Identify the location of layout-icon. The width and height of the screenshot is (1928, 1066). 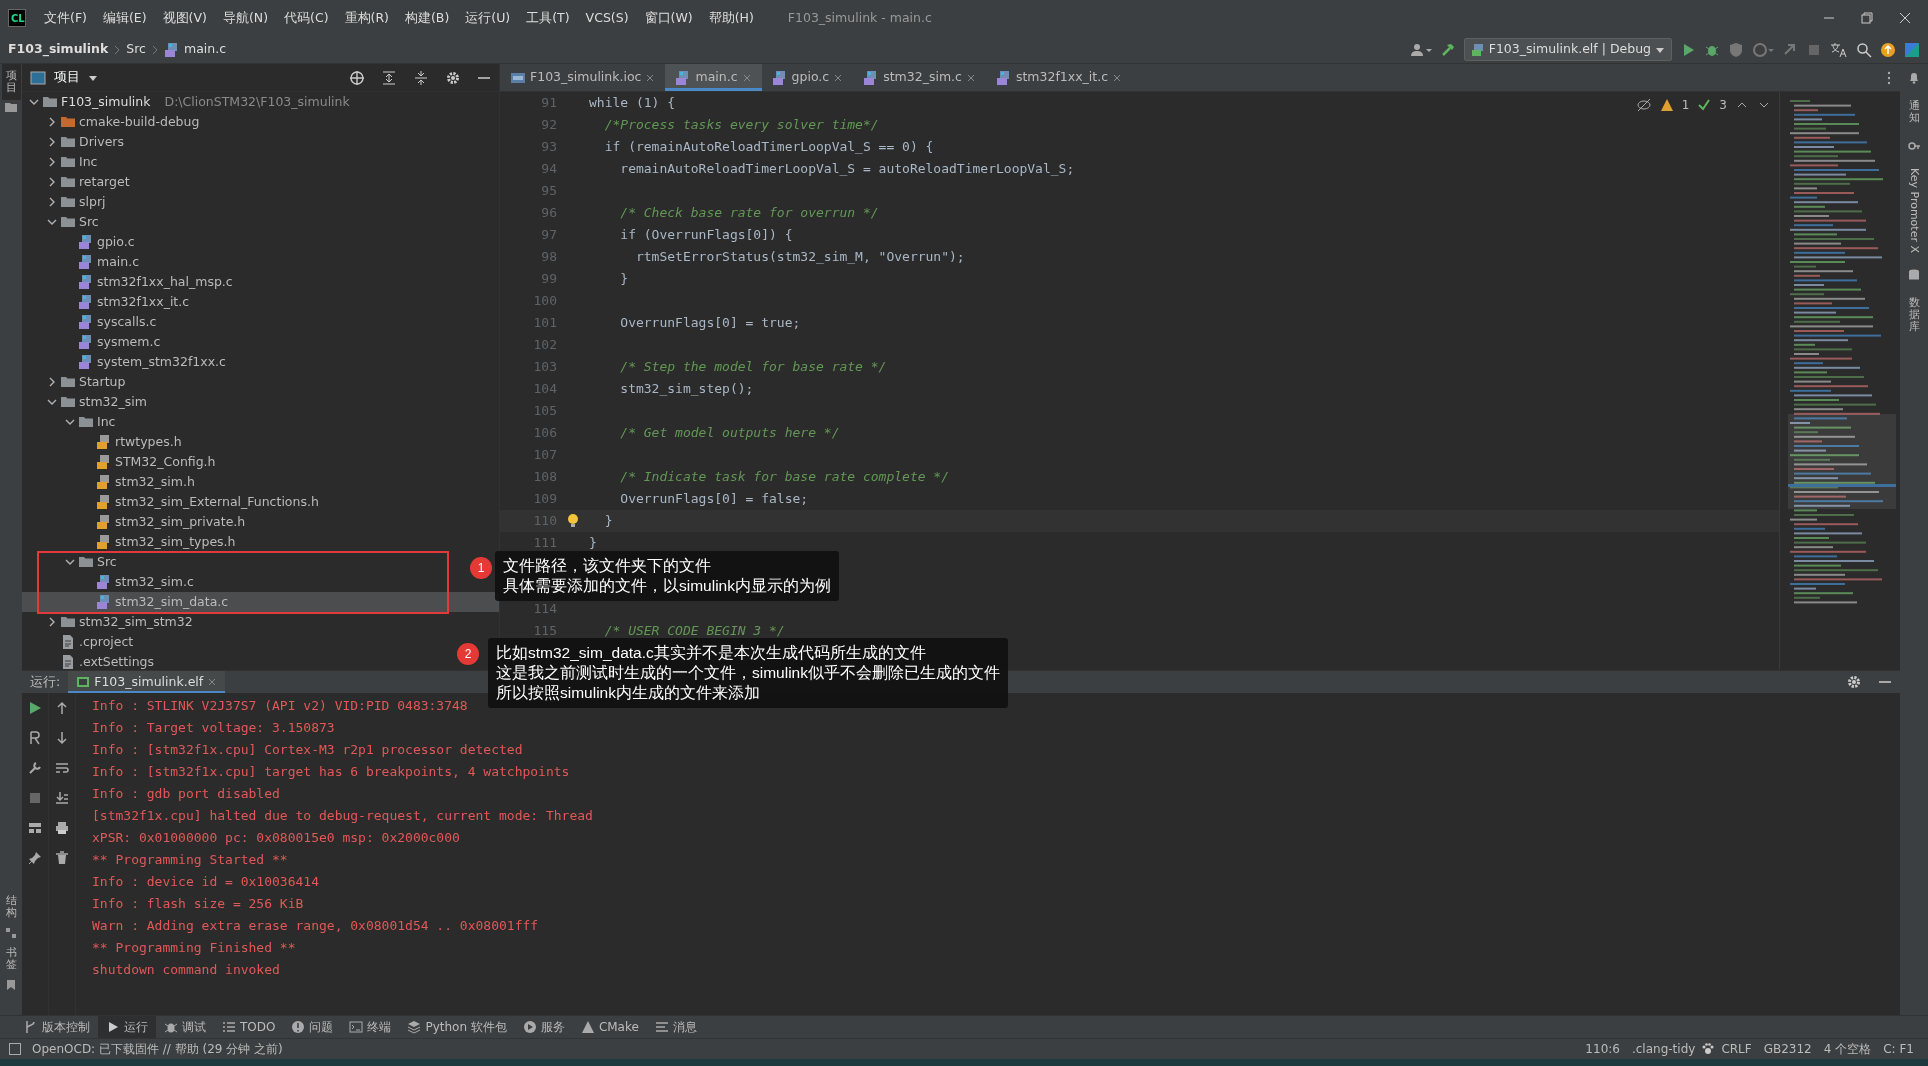
(35, 828).